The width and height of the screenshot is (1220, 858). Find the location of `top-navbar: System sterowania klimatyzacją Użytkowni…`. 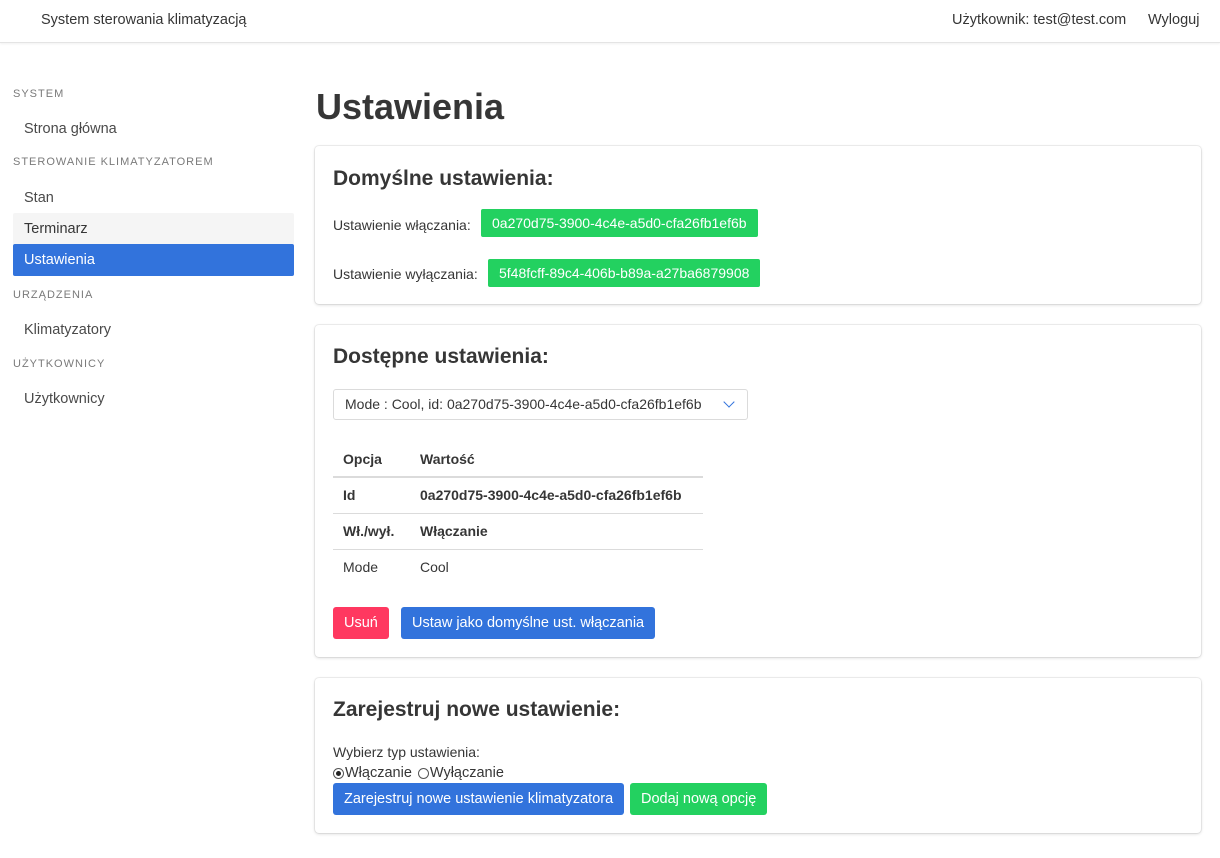

top-navbar: System sterowania klimatyzacją Użytkowni… is located at coordinates (610, 21).